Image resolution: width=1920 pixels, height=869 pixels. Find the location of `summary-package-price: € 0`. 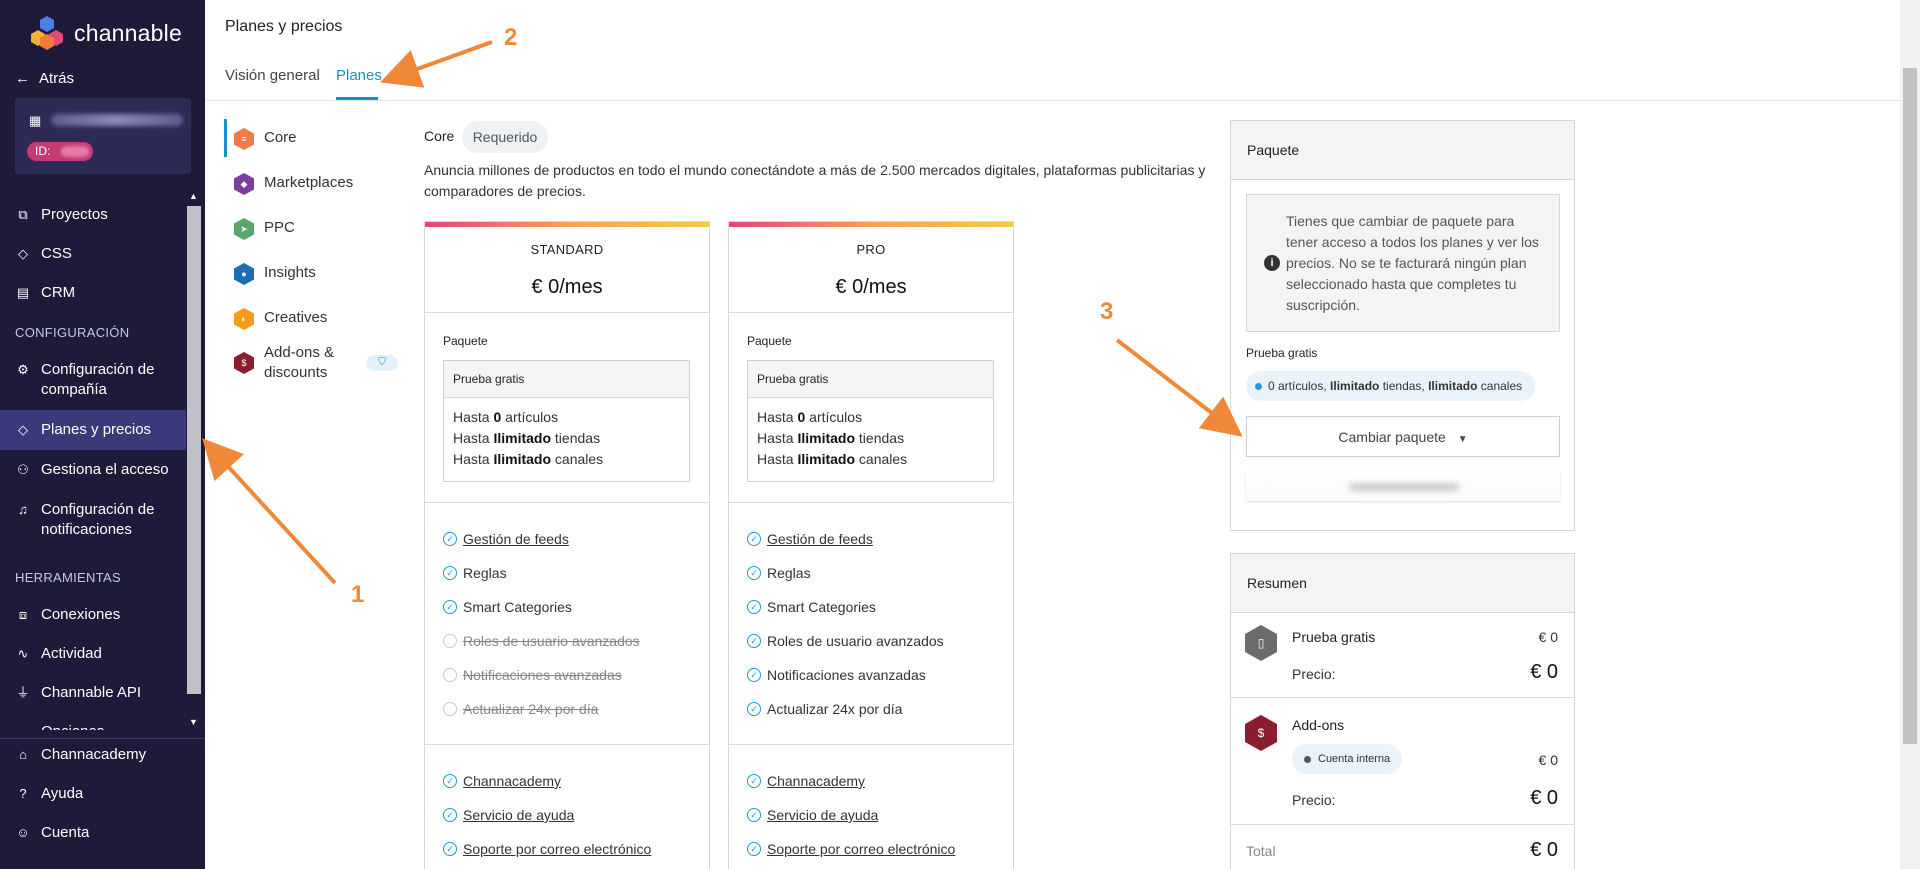

summary-package-price: € 0 is located at coordinates (1544, 672).